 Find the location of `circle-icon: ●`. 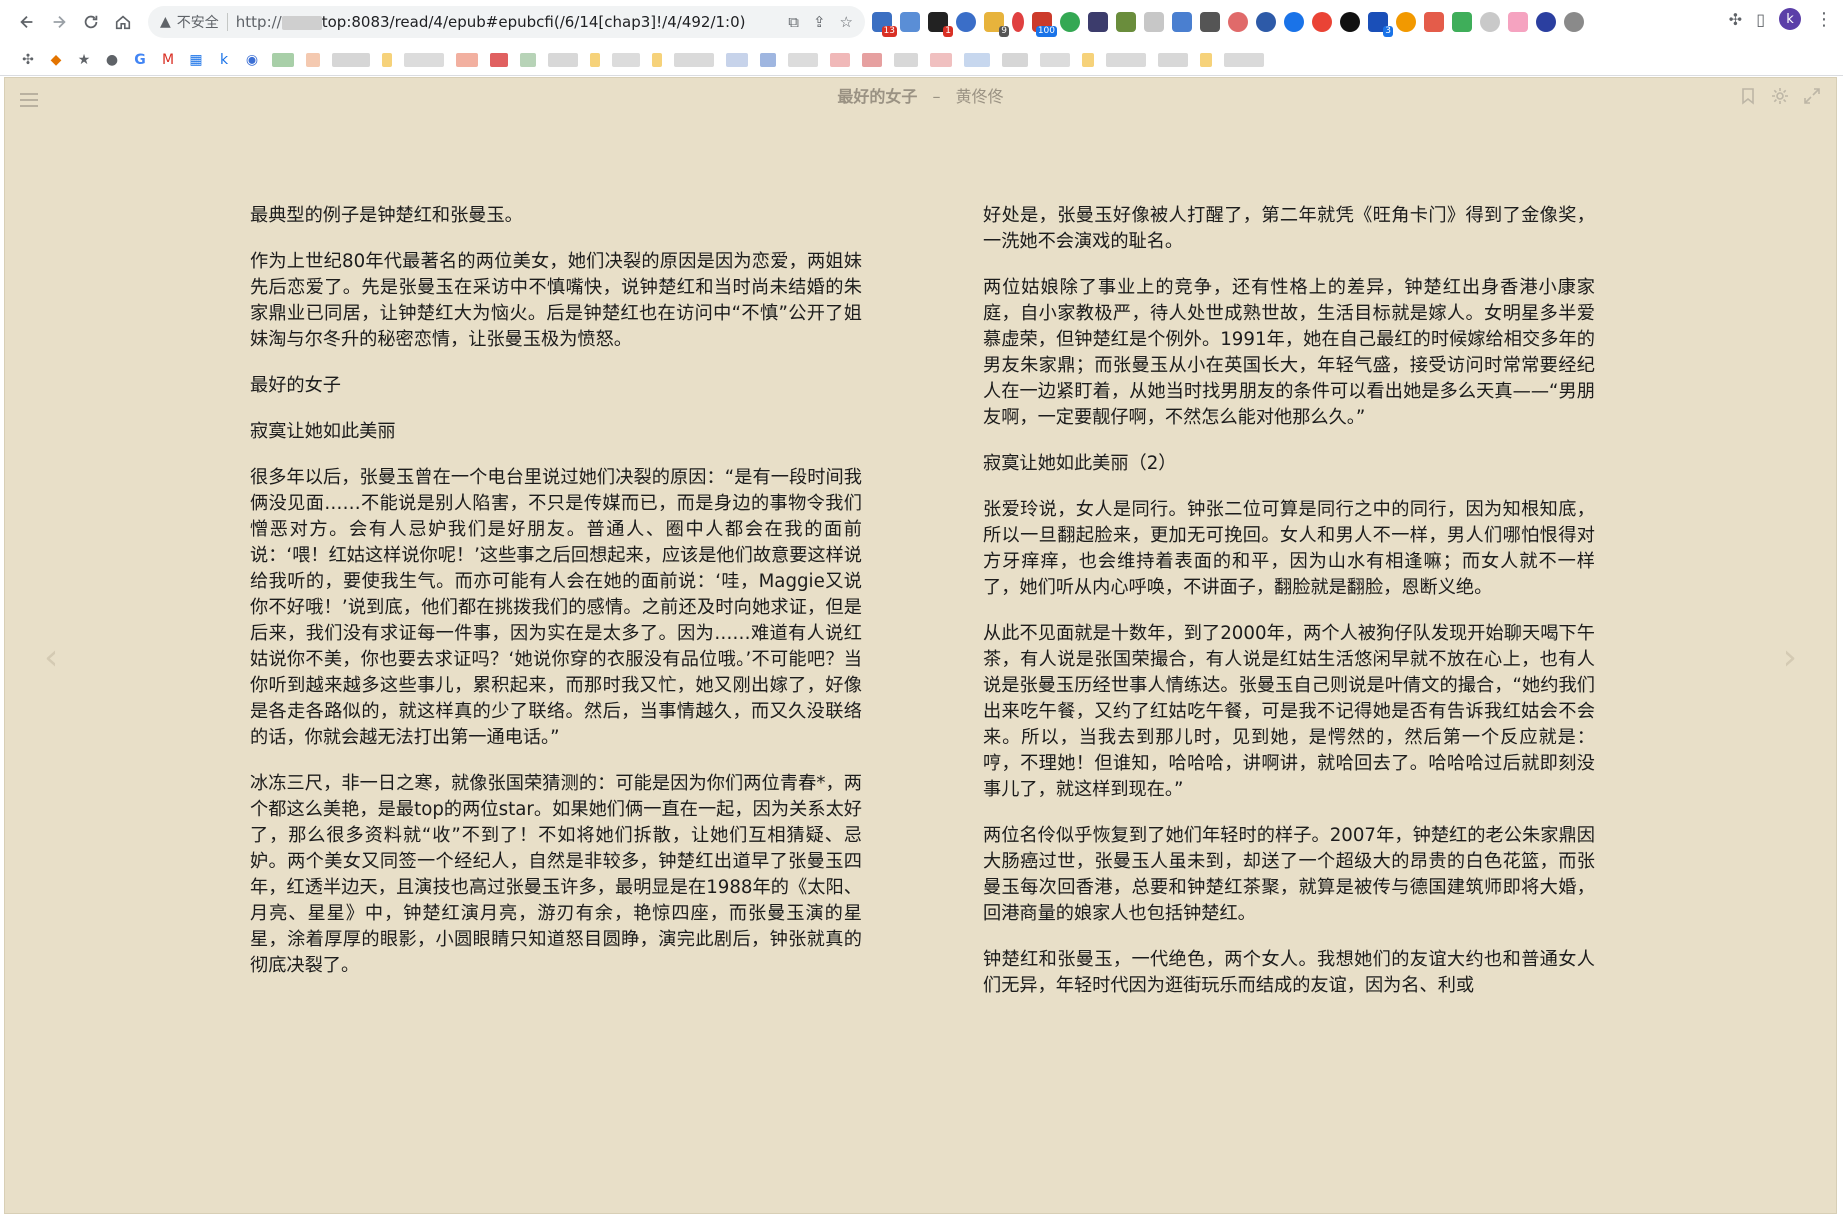

circle-icon: ● is located at coordinates (112, 60).